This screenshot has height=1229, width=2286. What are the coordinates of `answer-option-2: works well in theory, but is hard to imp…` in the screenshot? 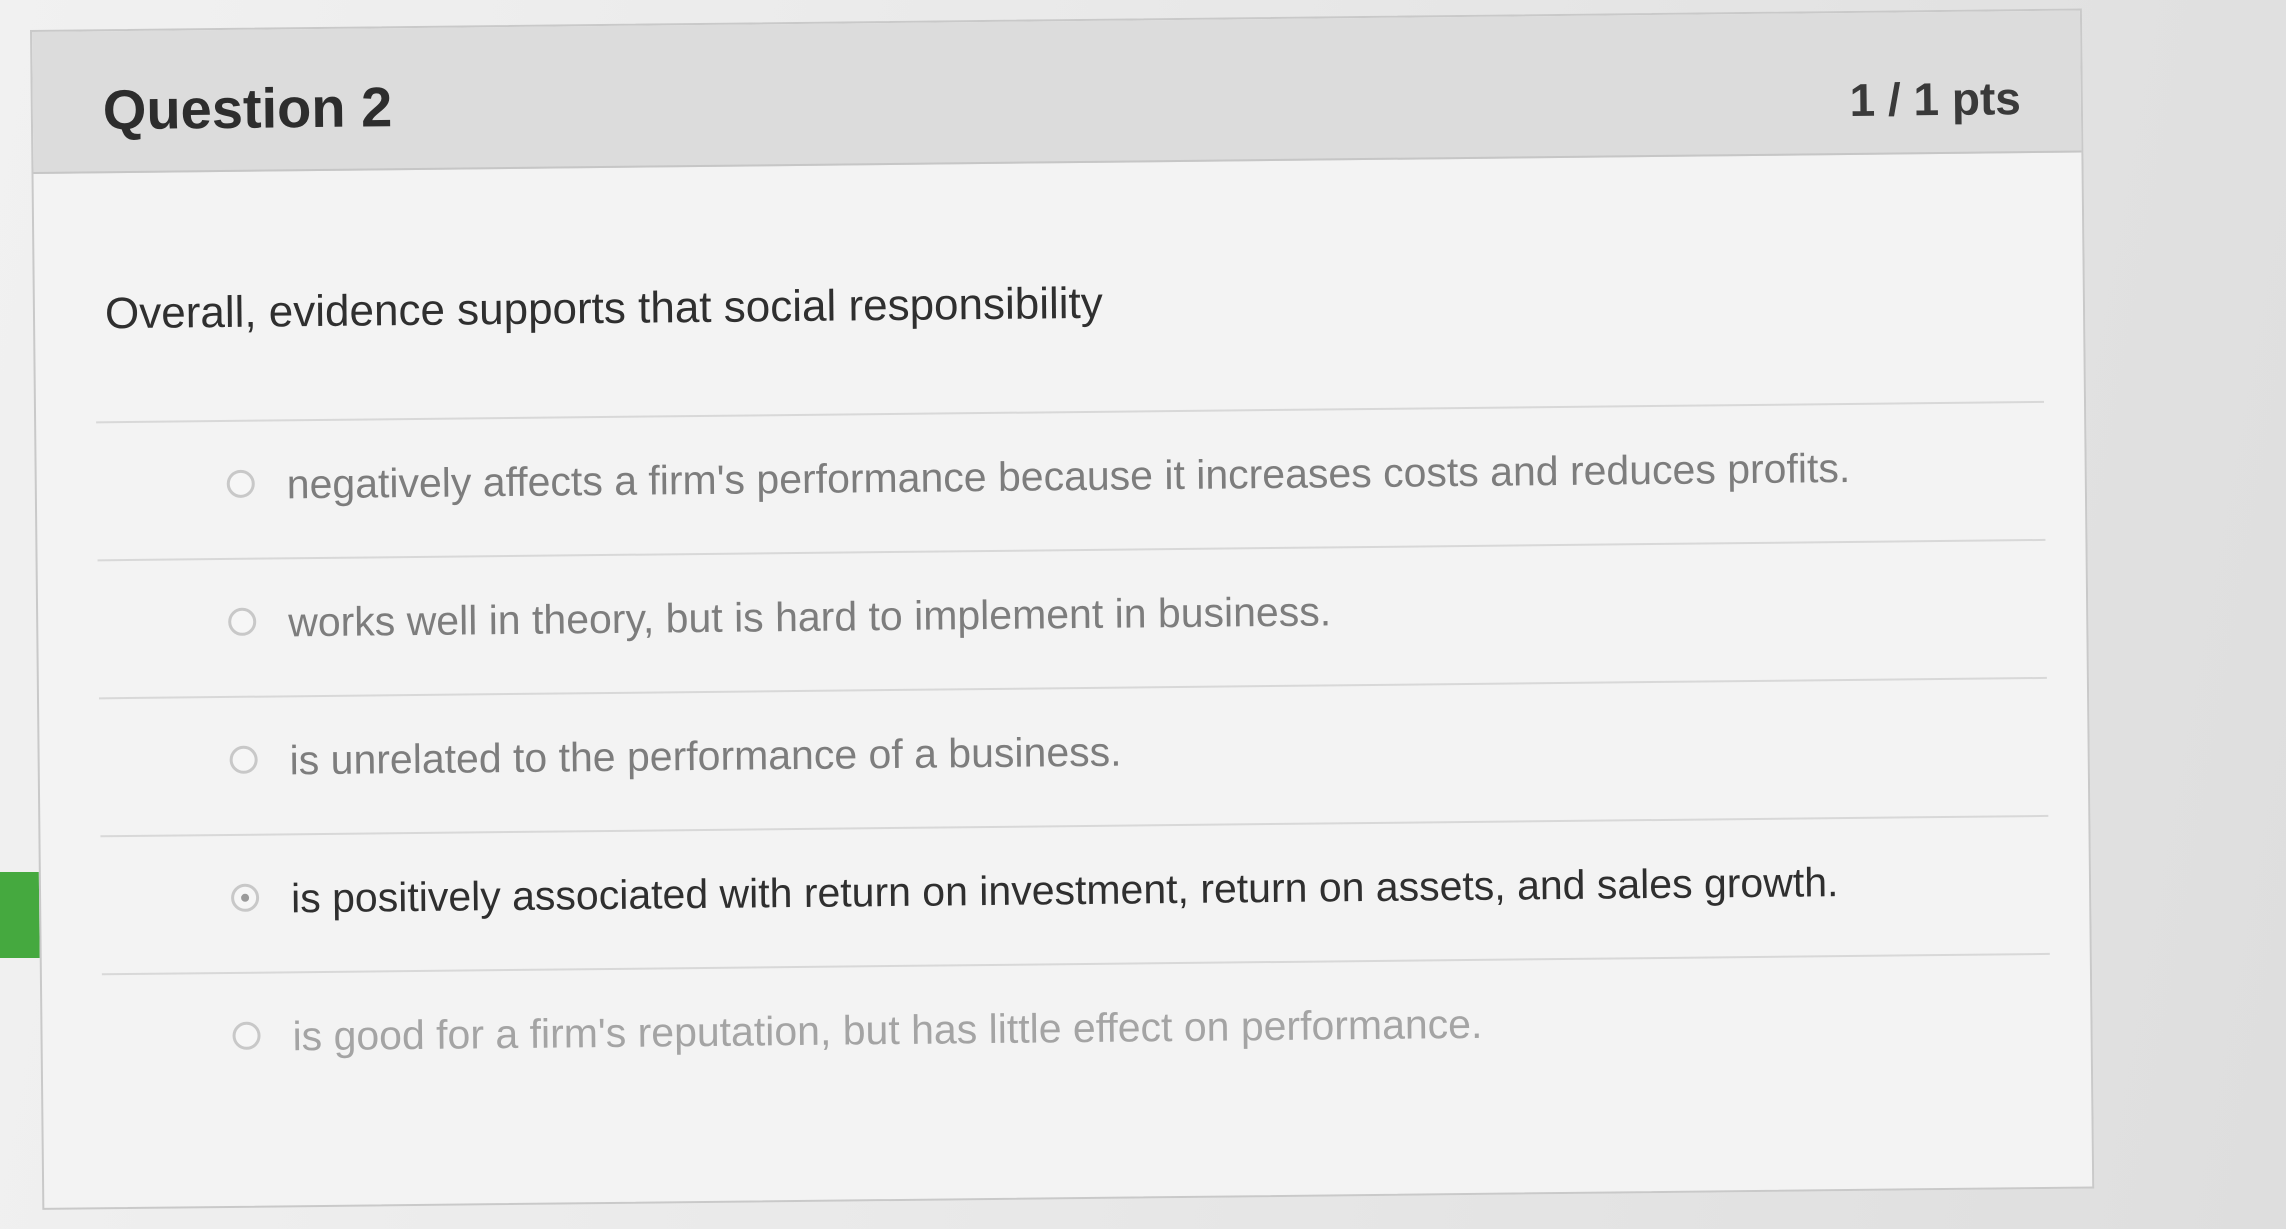 It's located at (1072, 618).